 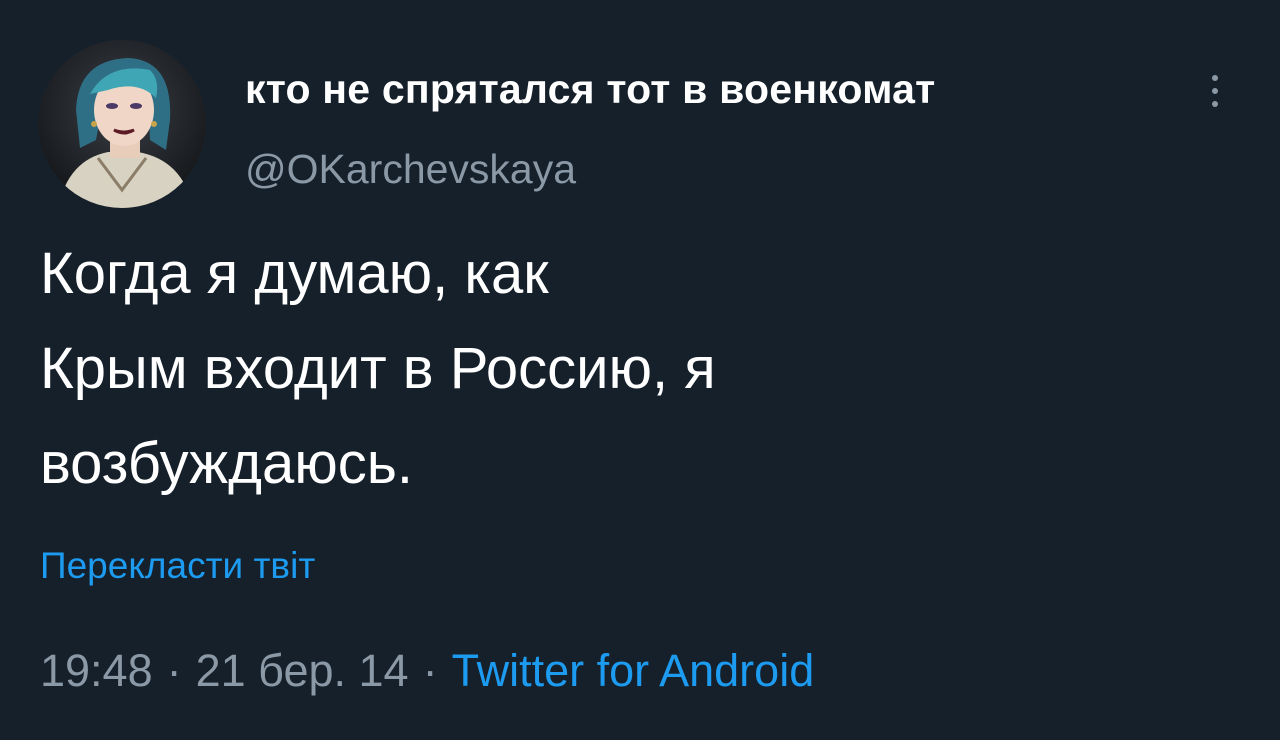 I want to click on tweet-text-line: возбуждаюсь., so click(x=227, y=463).